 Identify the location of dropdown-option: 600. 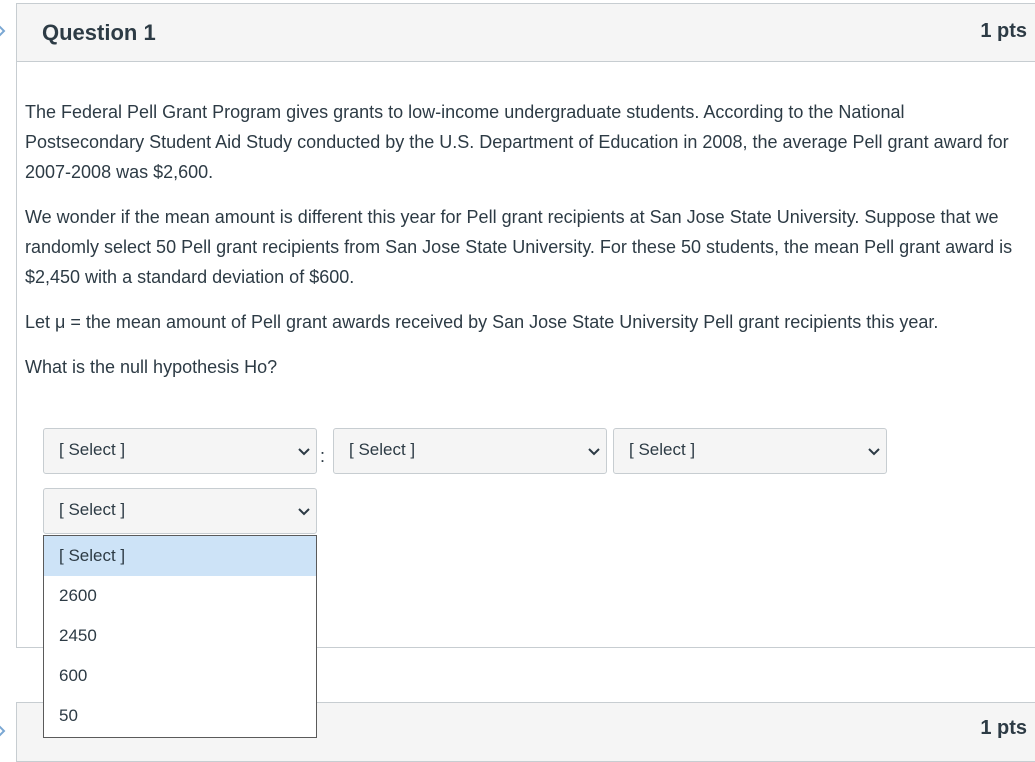
(180, 676).